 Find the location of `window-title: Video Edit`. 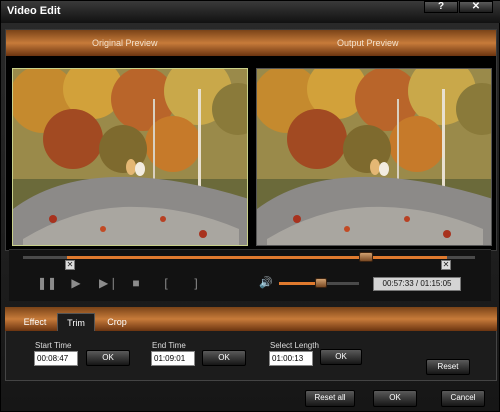

window-title: Video Edit is located at coordinates (34, 11).